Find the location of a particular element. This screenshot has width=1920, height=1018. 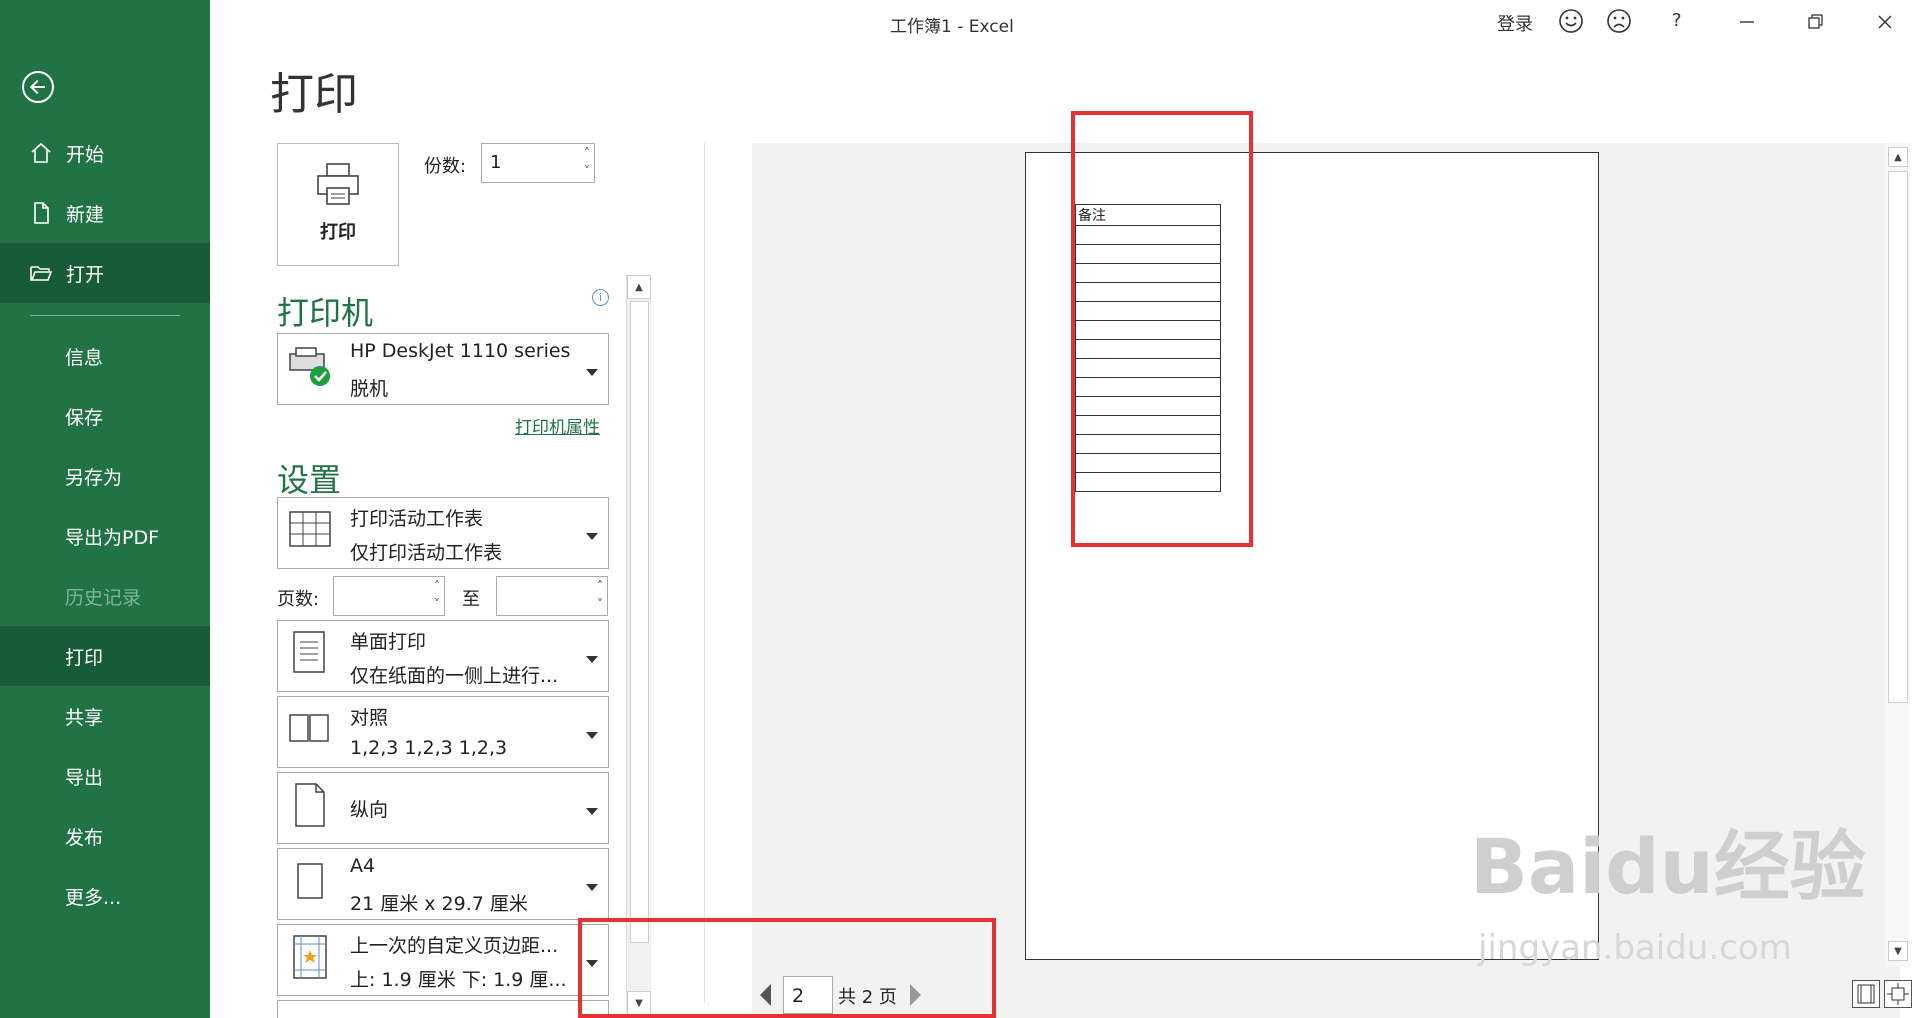

total-pages-label: 共 2 页 is located at coordinates (867, 997).